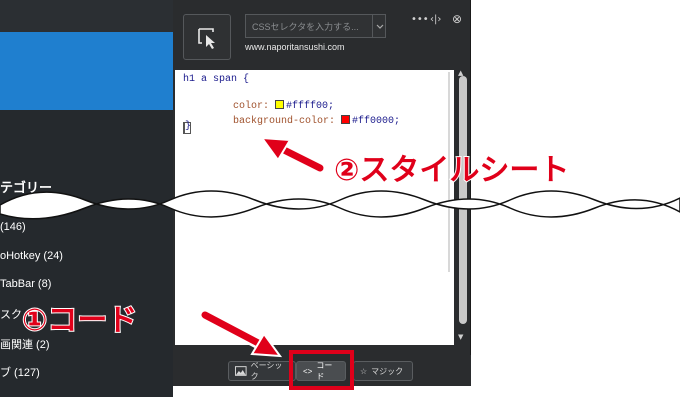  I want to click on arrow-to-code-tab, so click(241, 333).